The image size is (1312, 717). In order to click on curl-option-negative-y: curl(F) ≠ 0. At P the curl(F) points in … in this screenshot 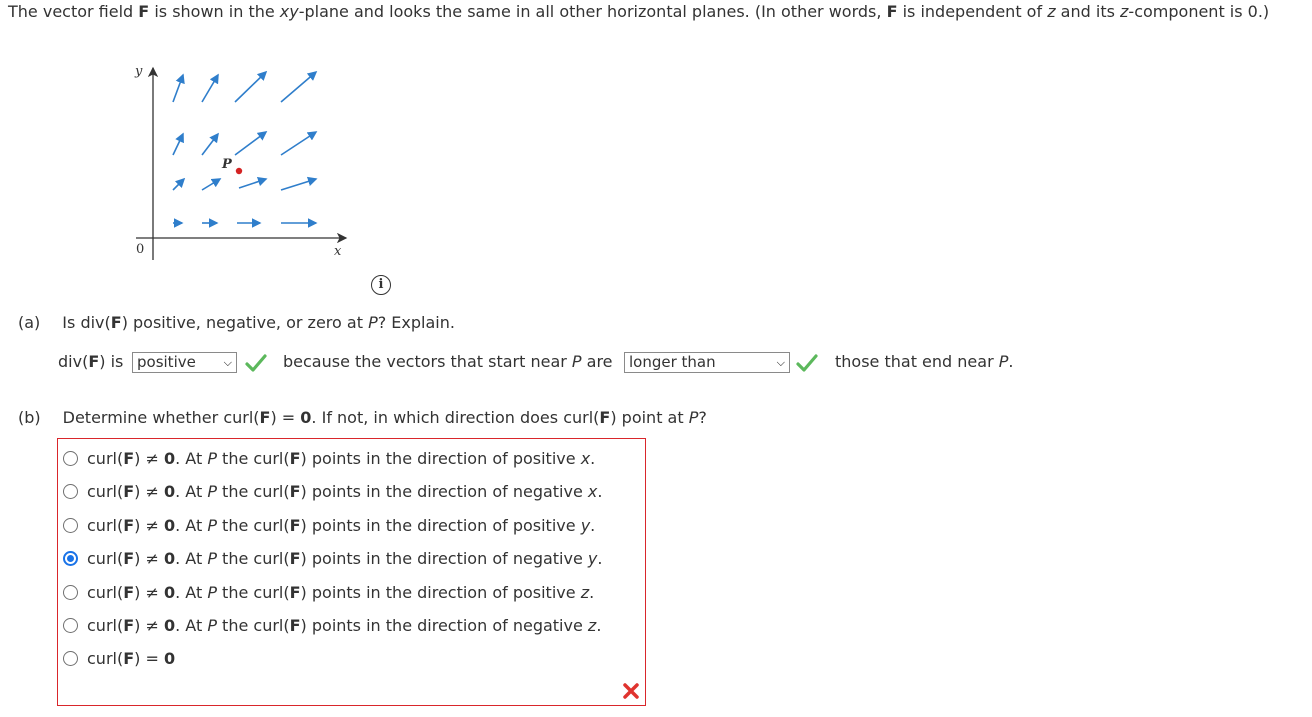, I will do `click(332, 559)`.